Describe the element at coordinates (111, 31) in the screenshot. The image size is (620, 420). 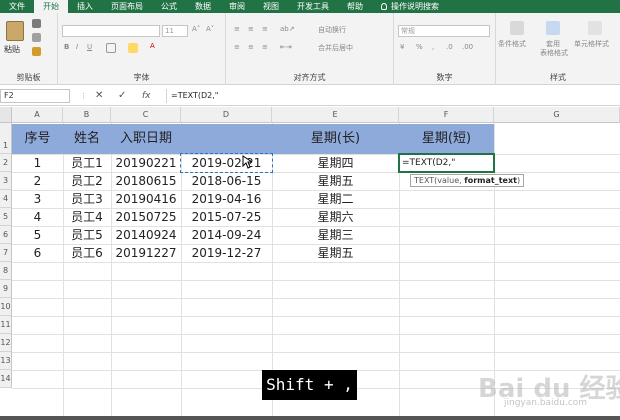
I see `font-name-combobox` at that location.